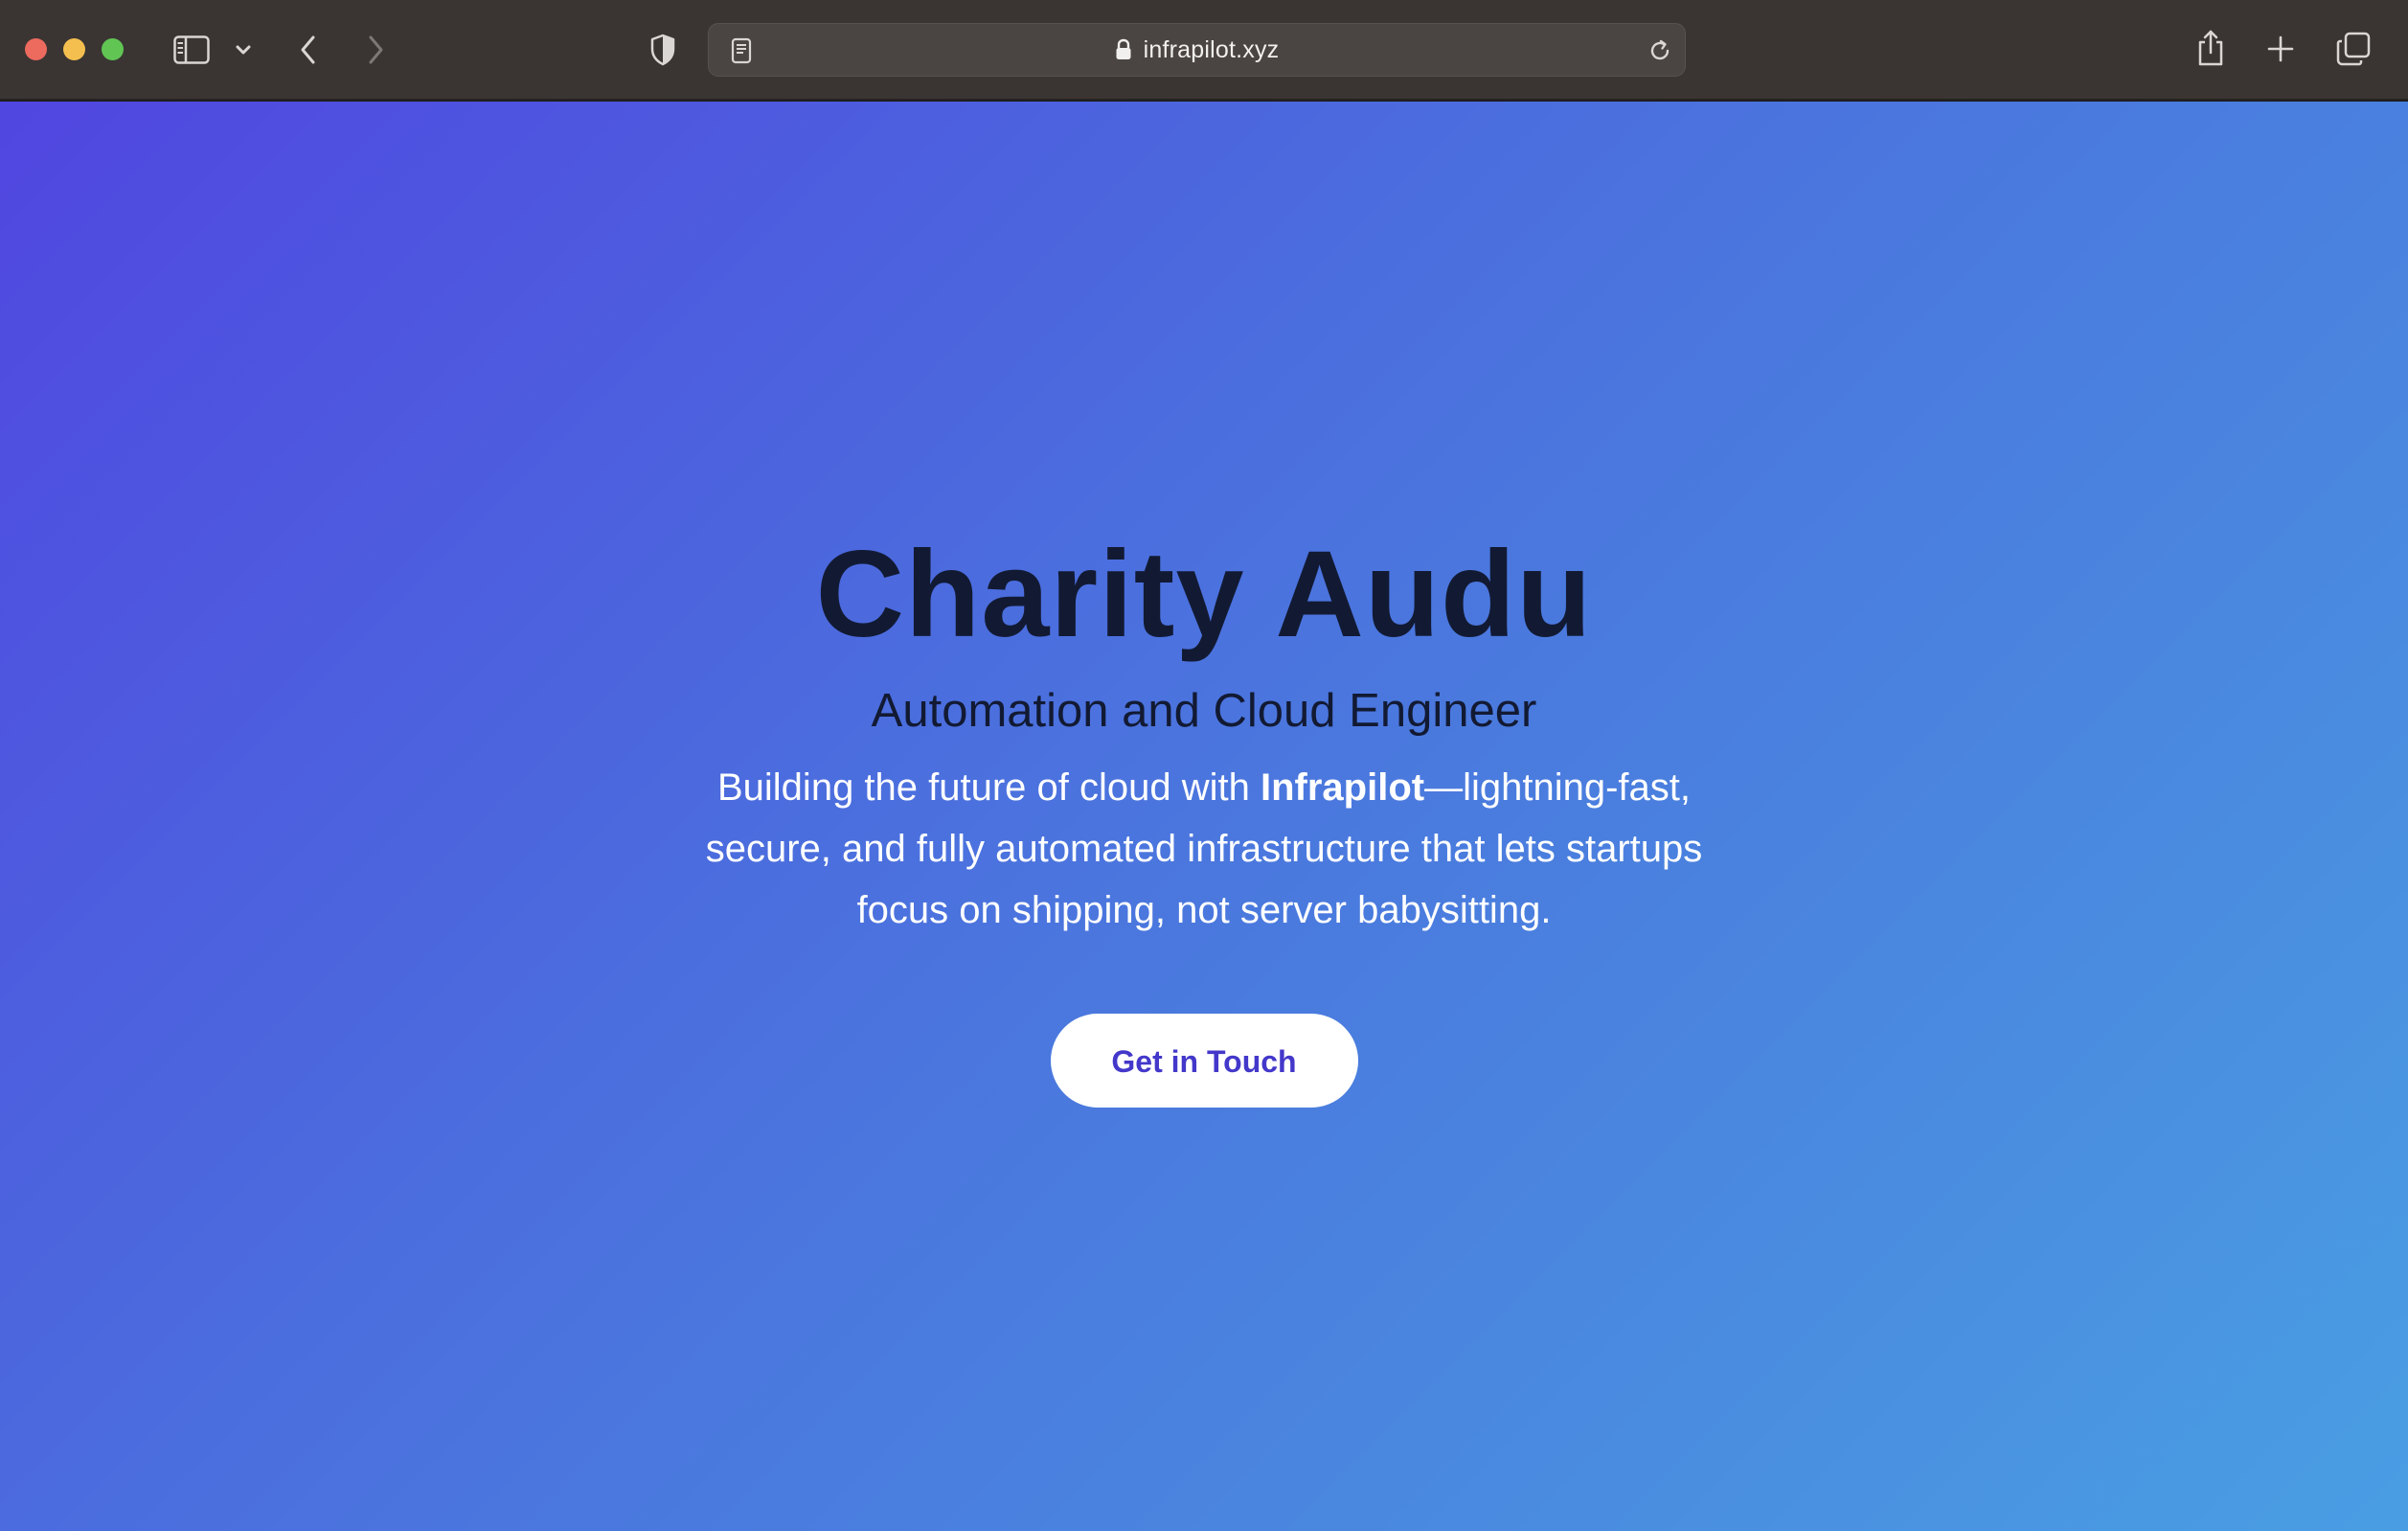 Image resolution: width=2408 pixels, height=1531 pixels. Describe the element at coordinates (1211, 49) in the screenshot. I see `url-text: infrapilot.xyz` at that location.